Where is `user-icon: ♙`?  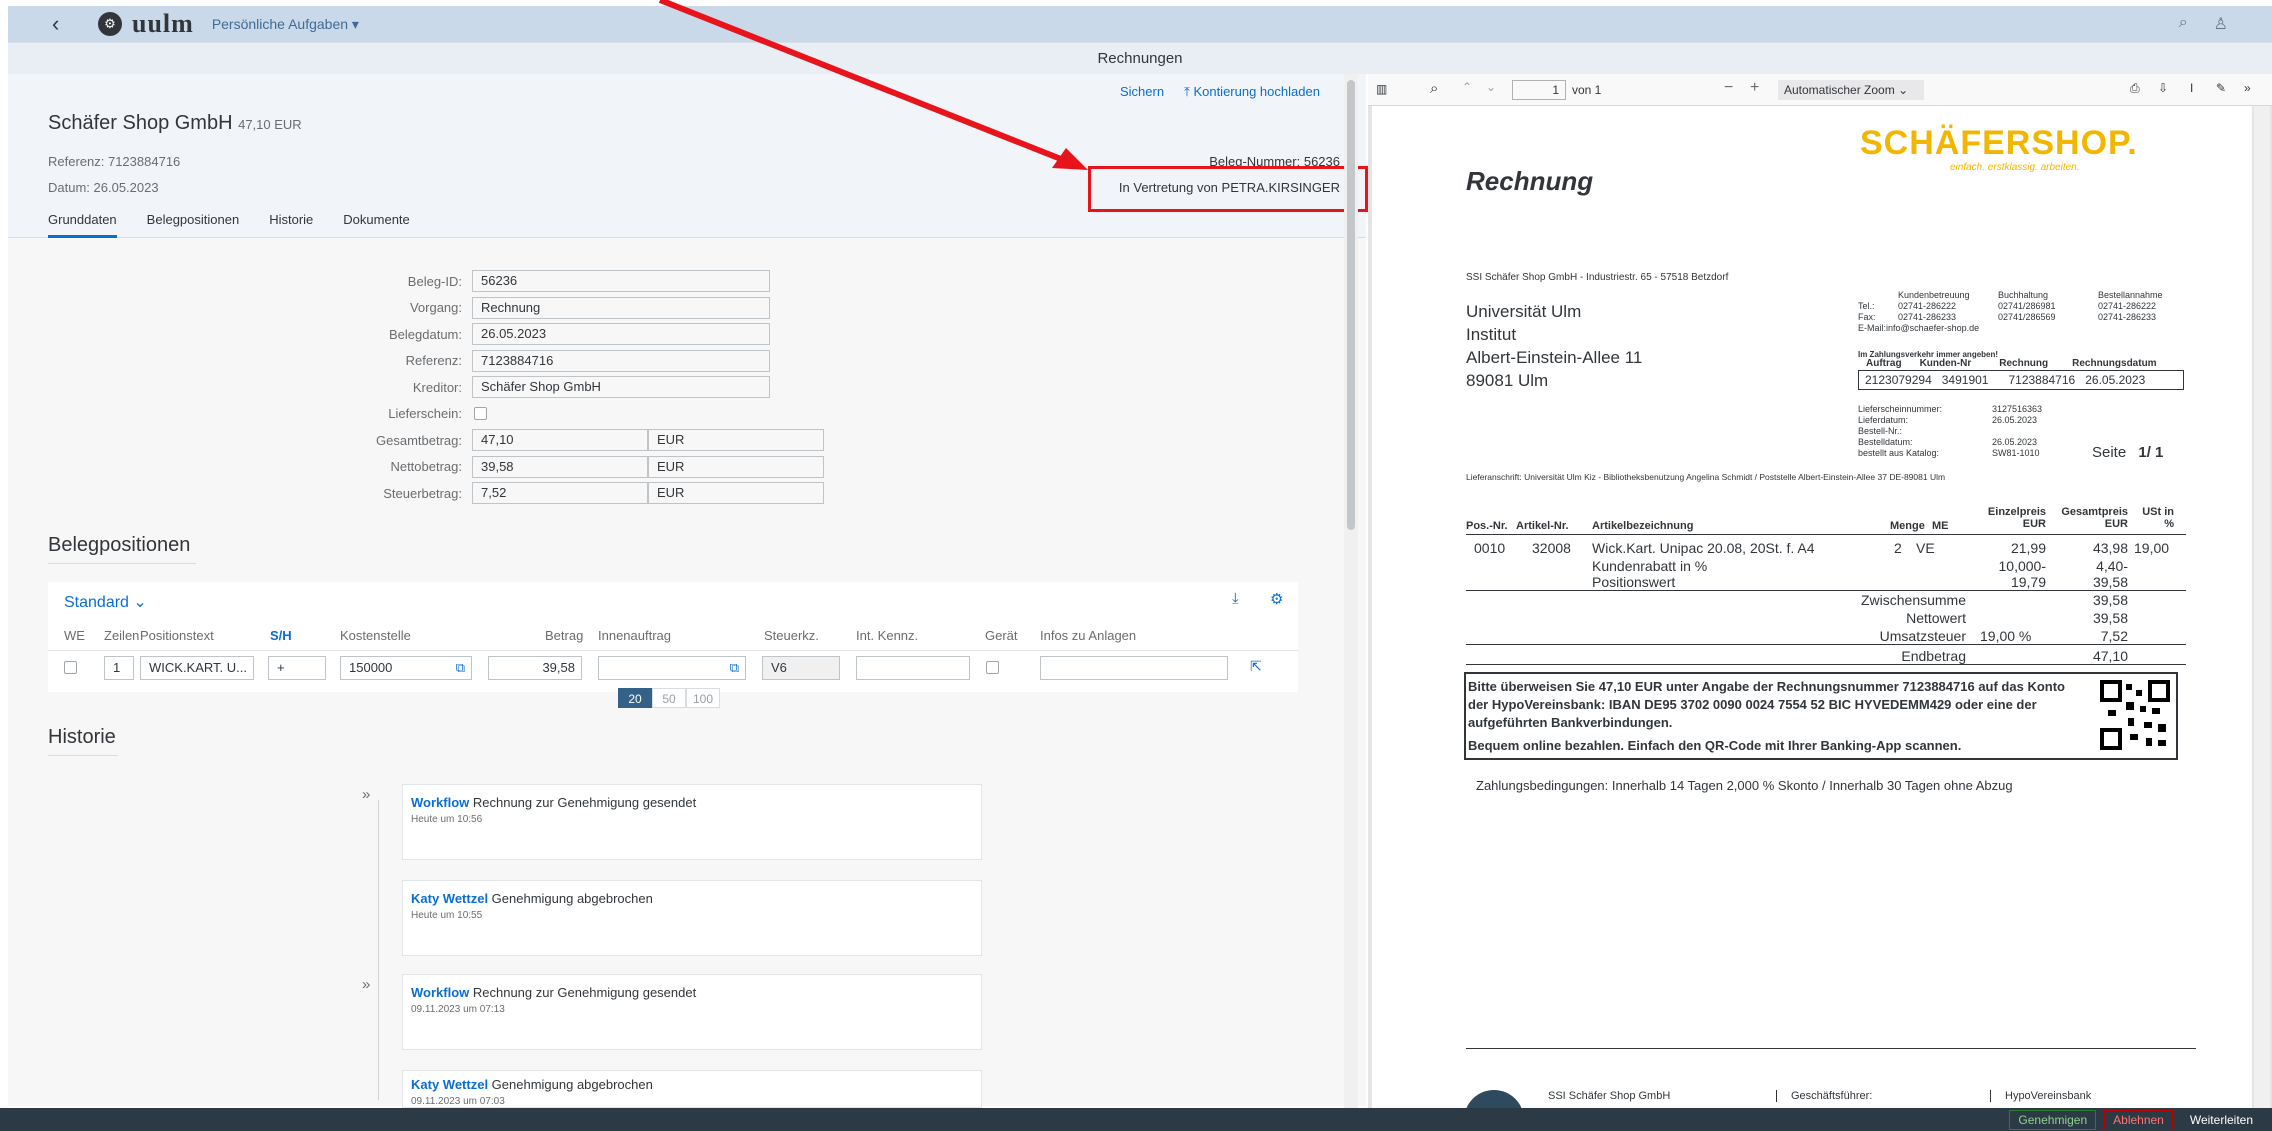
user-icon: ♙ is located at coordinates (2221, 24).